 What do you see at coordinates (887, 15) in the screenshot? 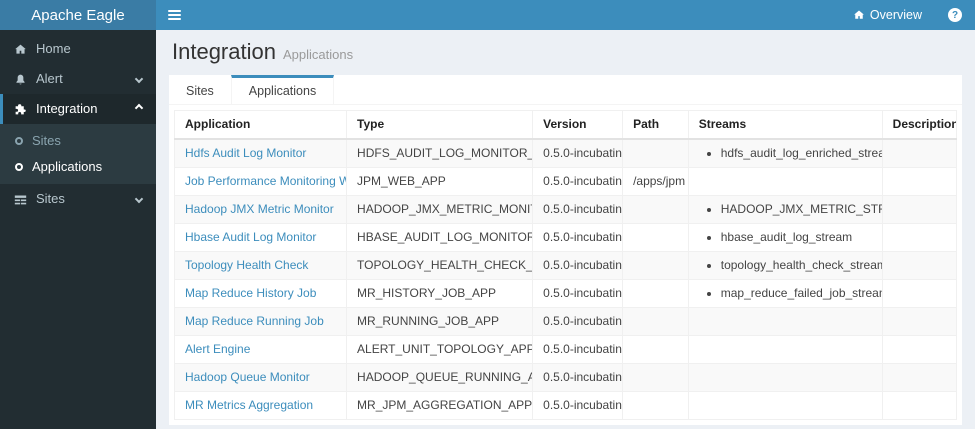
I see `overview-link: Overview` at bounding box center [887, 15].